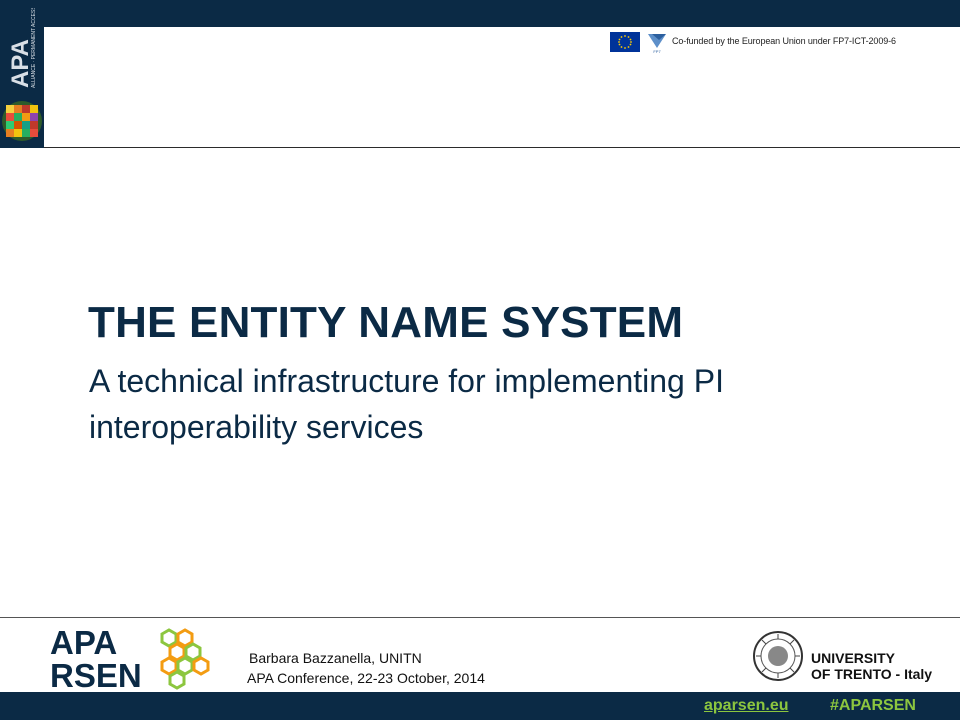  I want to click on apa-mosaic-graphic, so click(22, 121).